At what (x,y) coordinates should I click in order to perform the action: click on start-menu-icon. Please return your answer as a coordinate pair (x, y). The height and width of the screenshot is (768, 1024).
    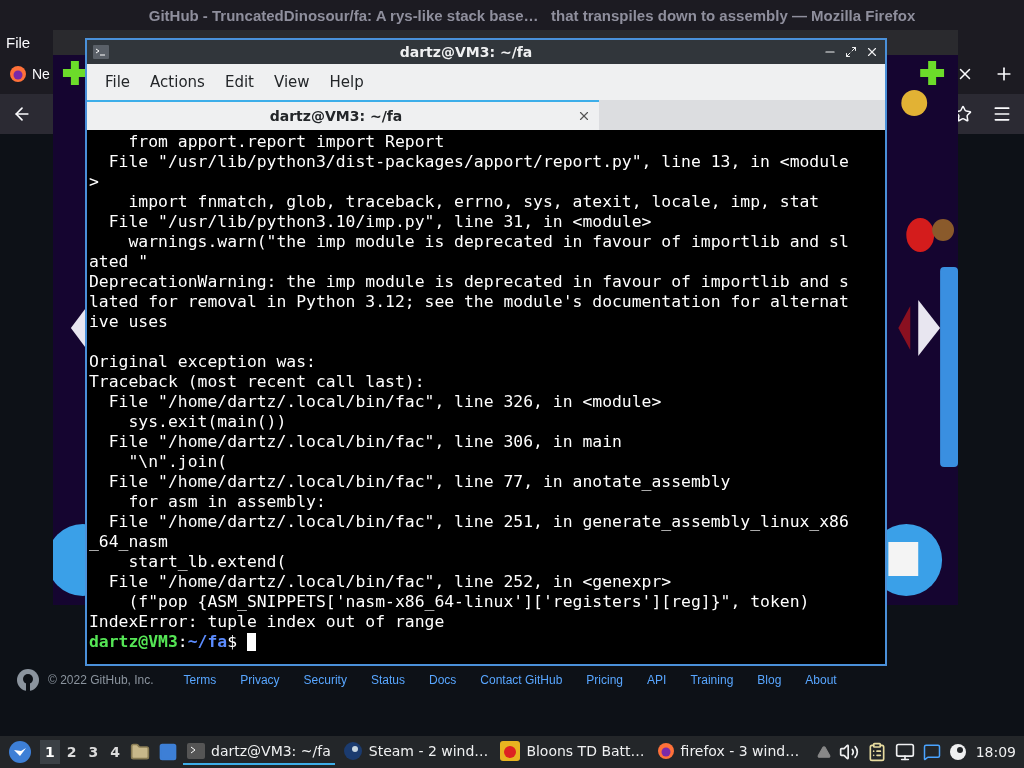
    Looking at the image, I should click on (20, 752).